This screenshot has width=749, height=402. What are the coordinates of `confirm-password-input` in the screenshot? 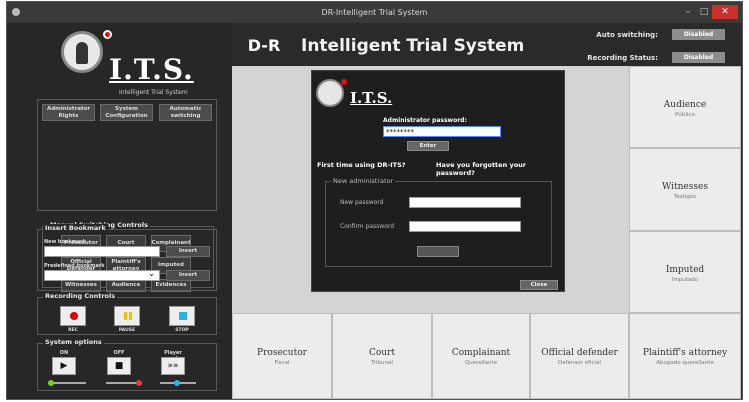 It's located at (465, 226).